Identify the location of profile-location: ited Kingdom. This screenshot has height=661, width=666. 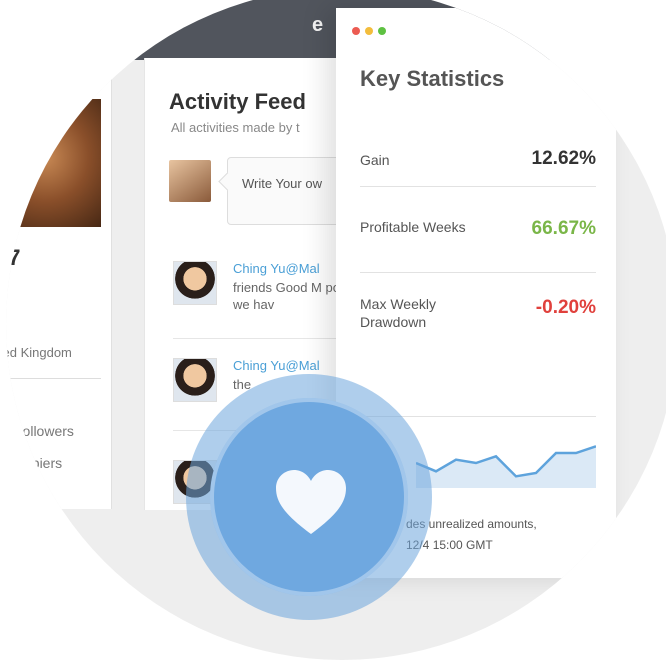
(39, 352).